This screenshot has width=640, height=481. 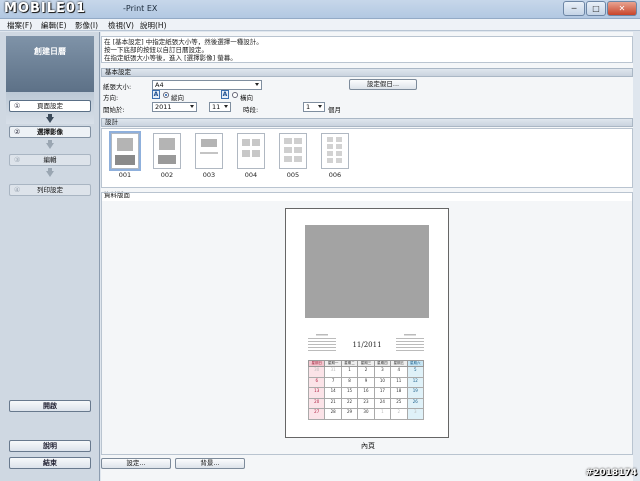 I want to click on design-caption: 002, so click(x=167, y=175).